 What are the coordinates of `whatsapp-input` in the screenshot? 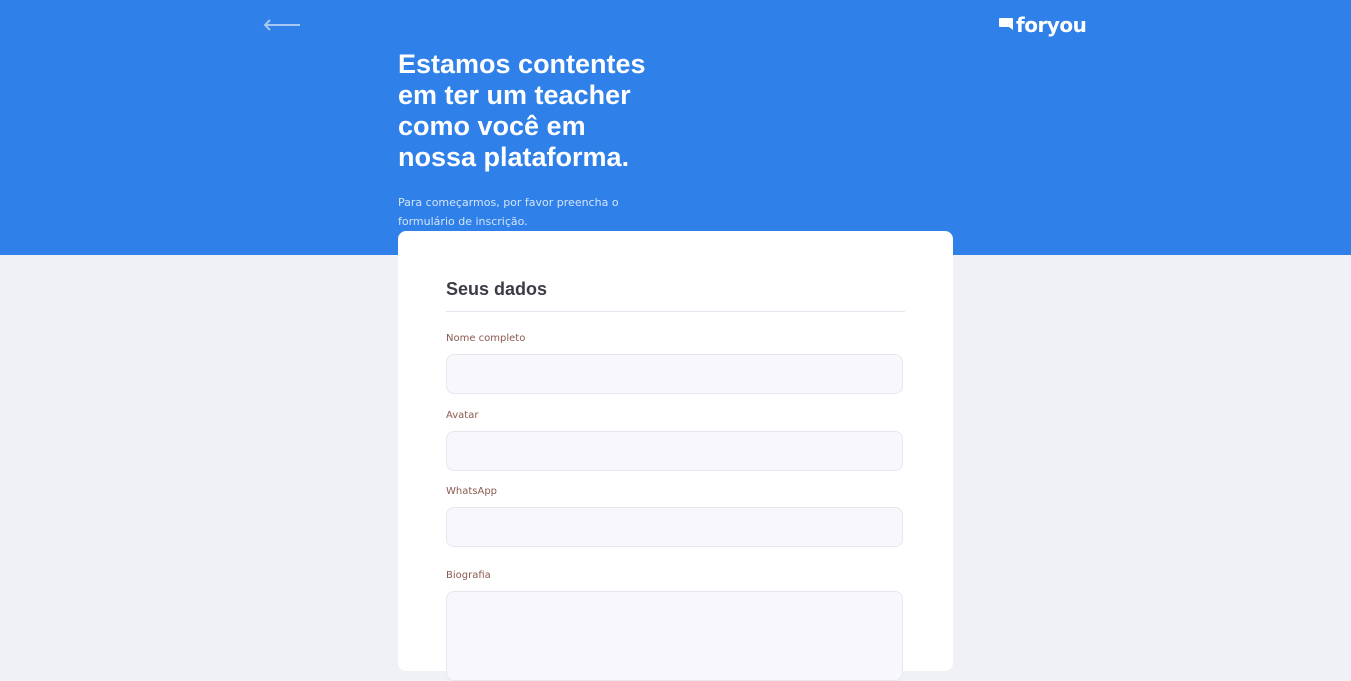 It's located at (674, 527).